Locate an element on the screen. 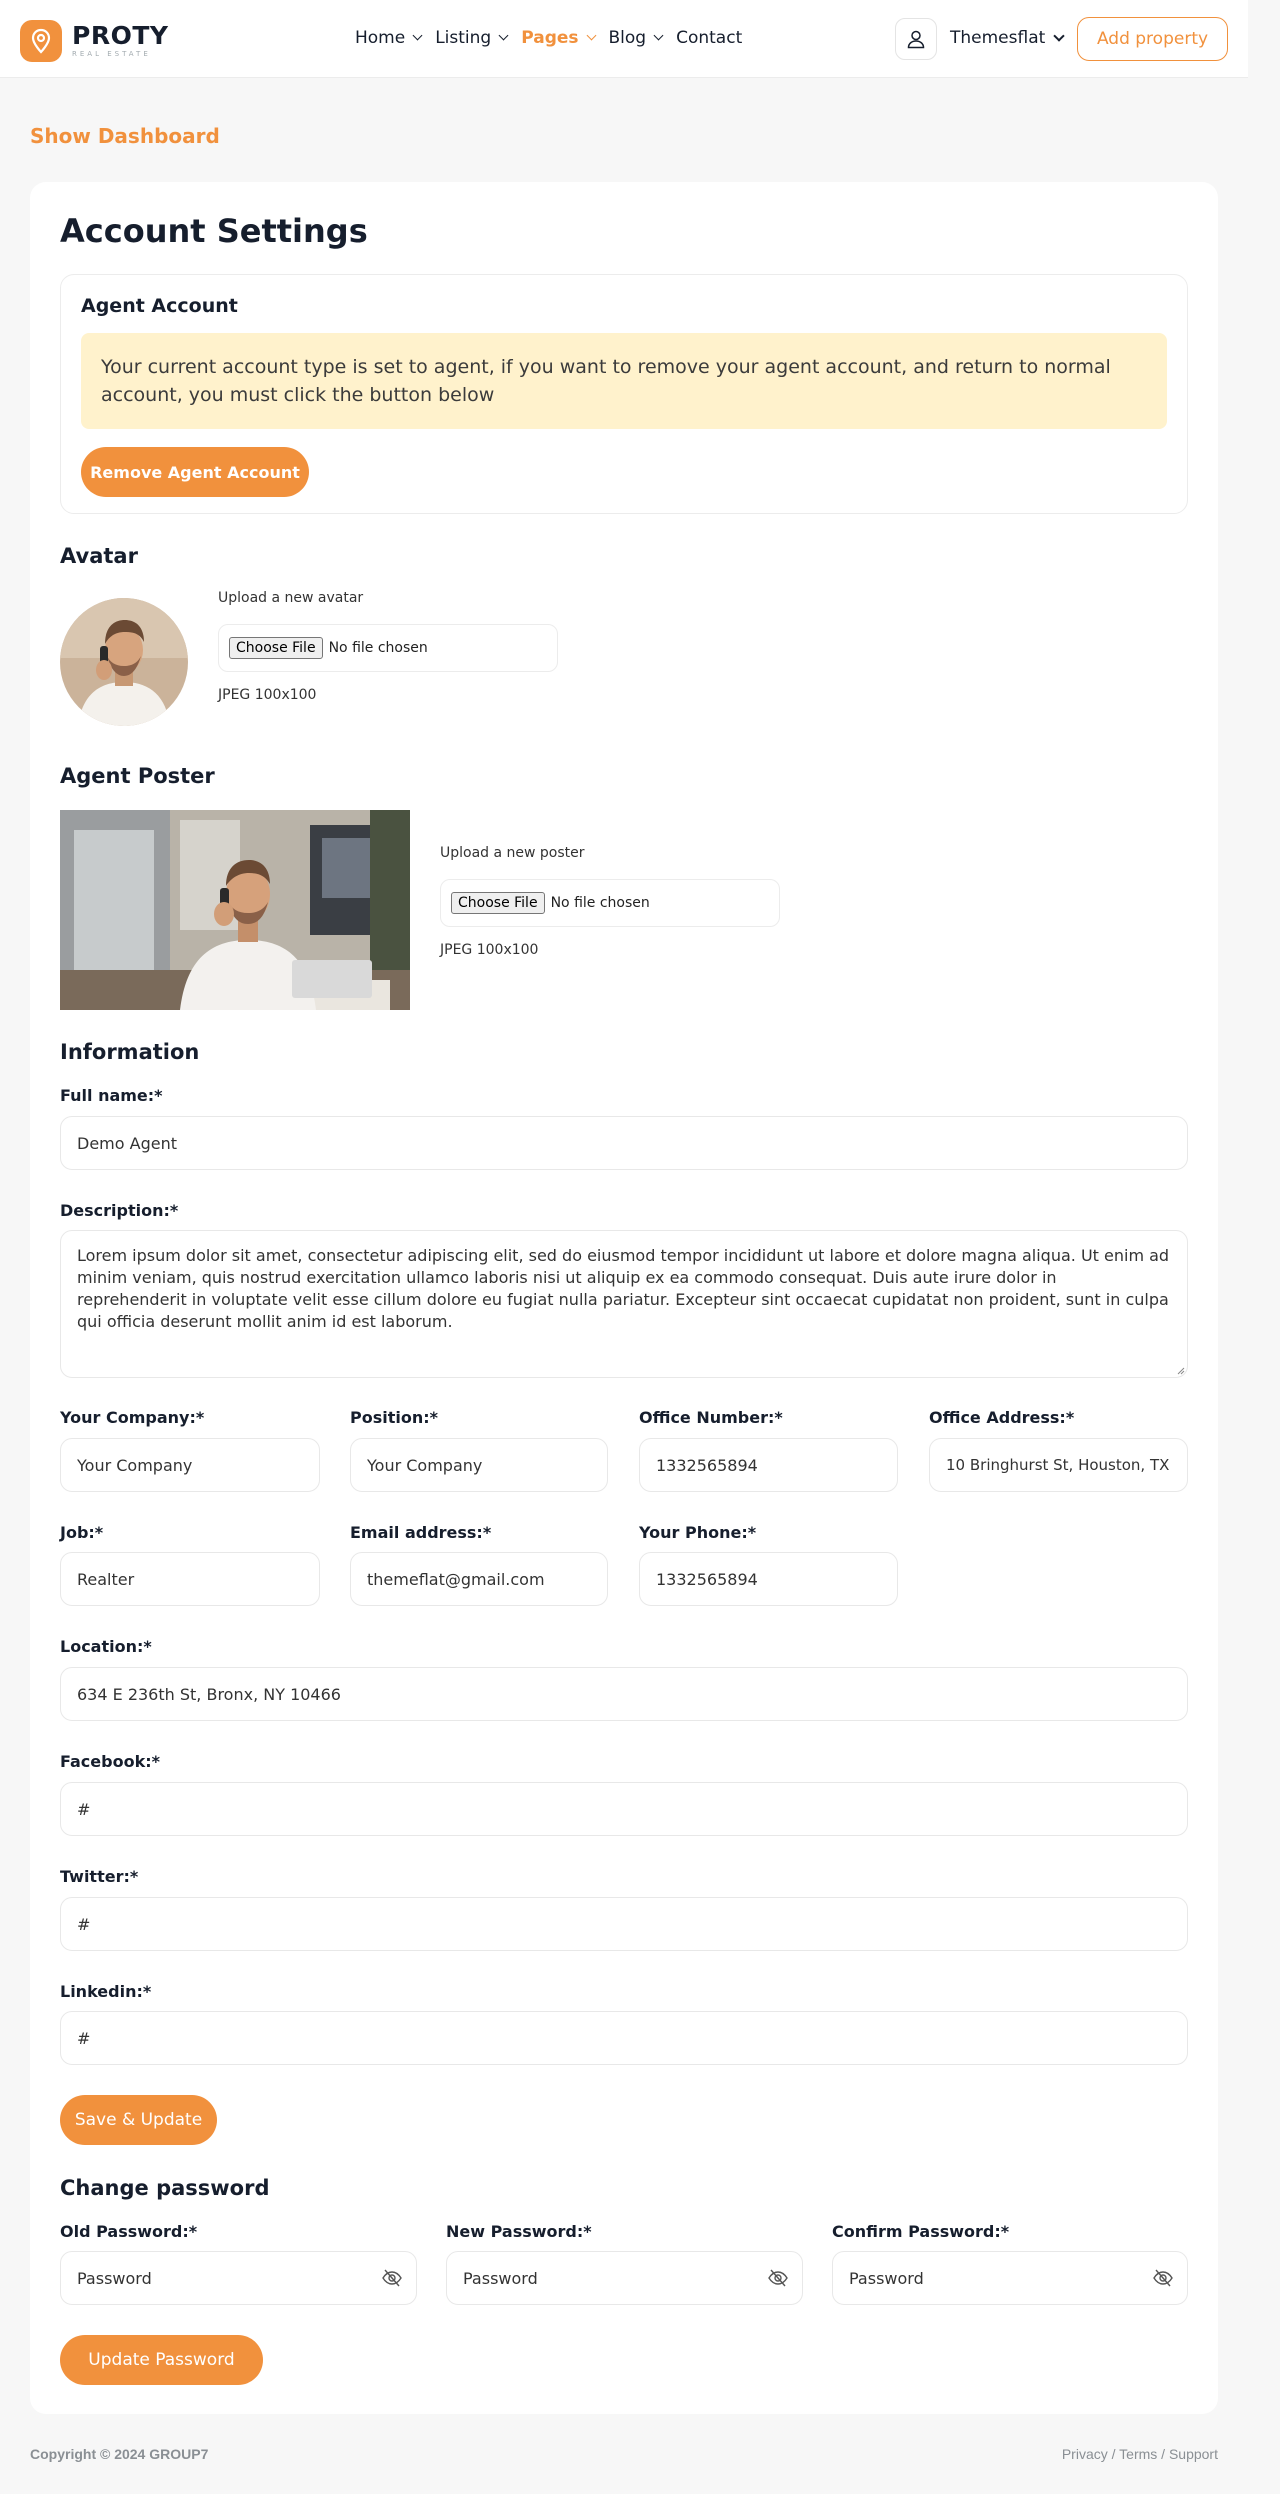 This screenshot has height=2494, width=1280. nav-item-blog: Blog is located at coordinates (636, 38).